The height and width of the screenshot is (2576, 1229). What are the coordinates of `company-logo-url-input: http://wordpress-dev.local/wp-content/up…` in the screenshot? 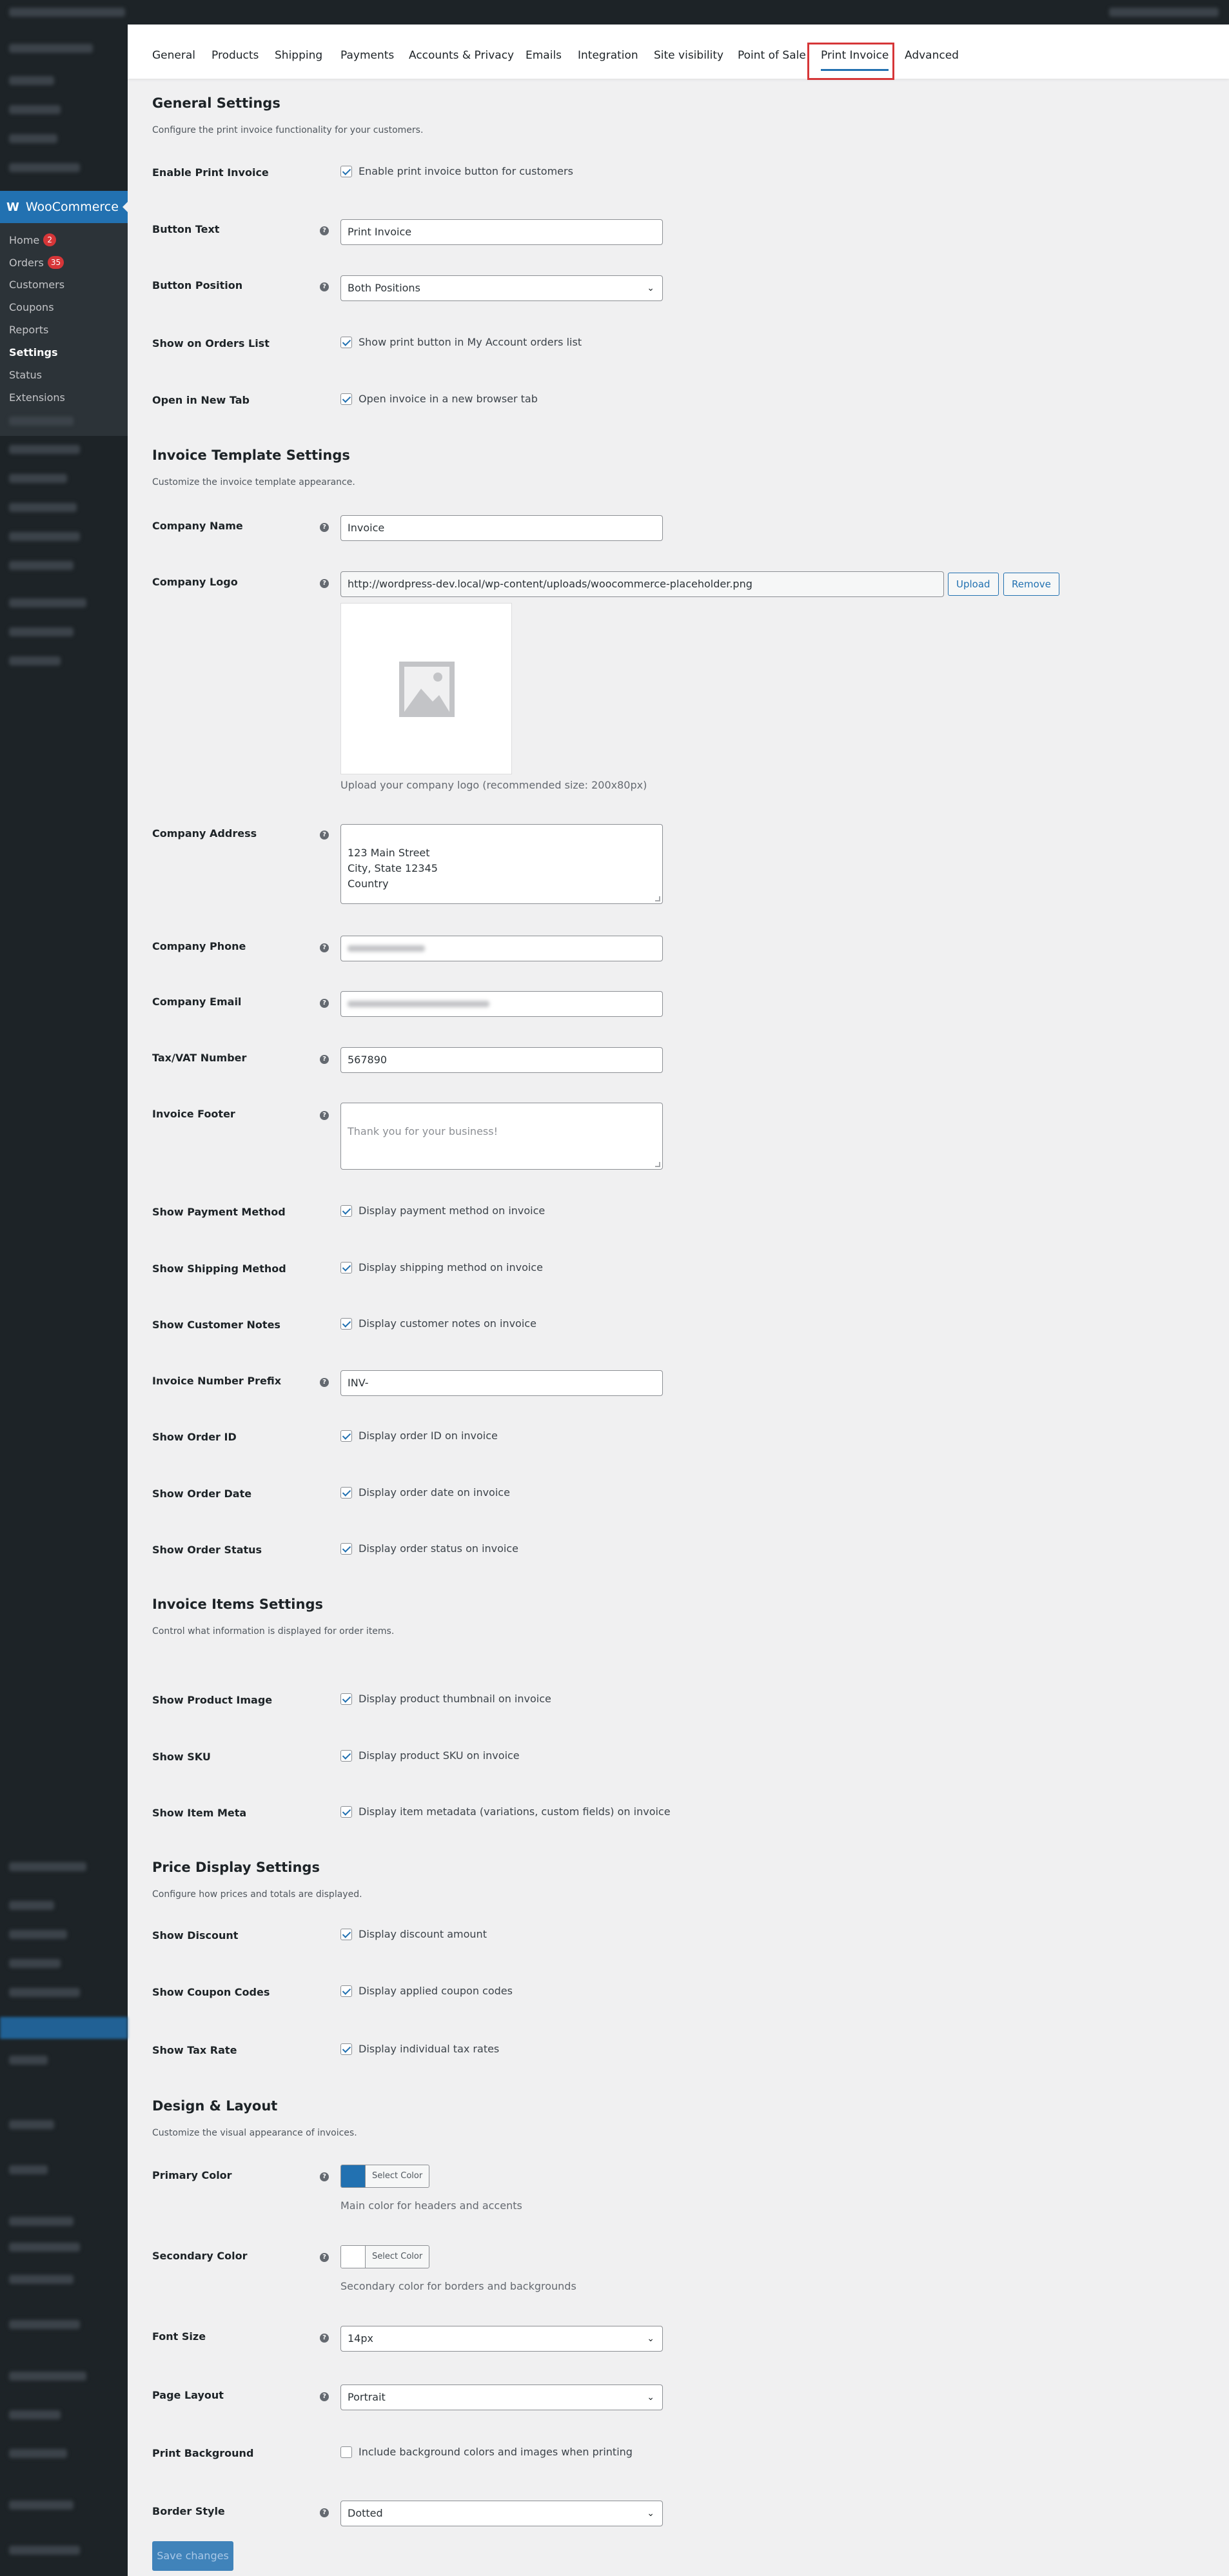 It's located at (642, 584).